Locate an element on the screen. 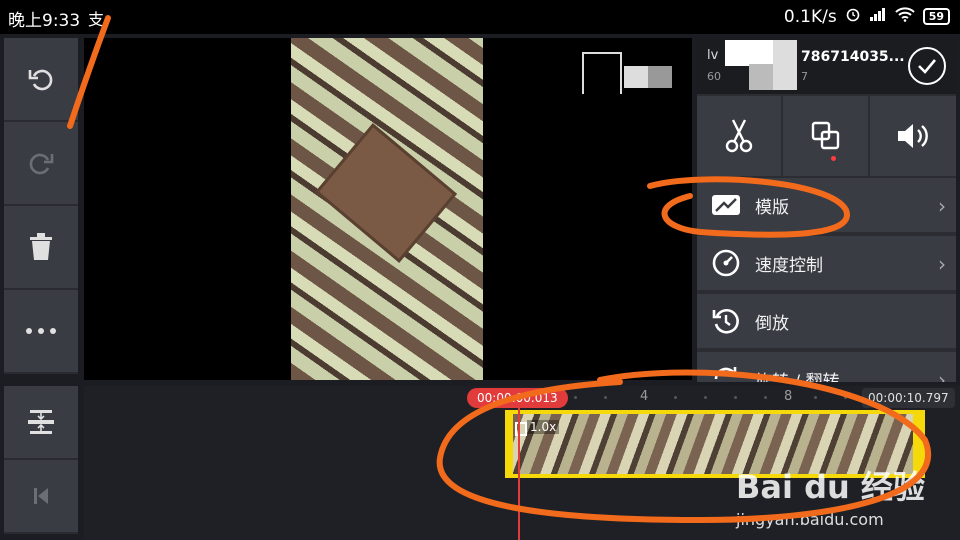  notification-icon: 支 is located at coordinates (96, 19).